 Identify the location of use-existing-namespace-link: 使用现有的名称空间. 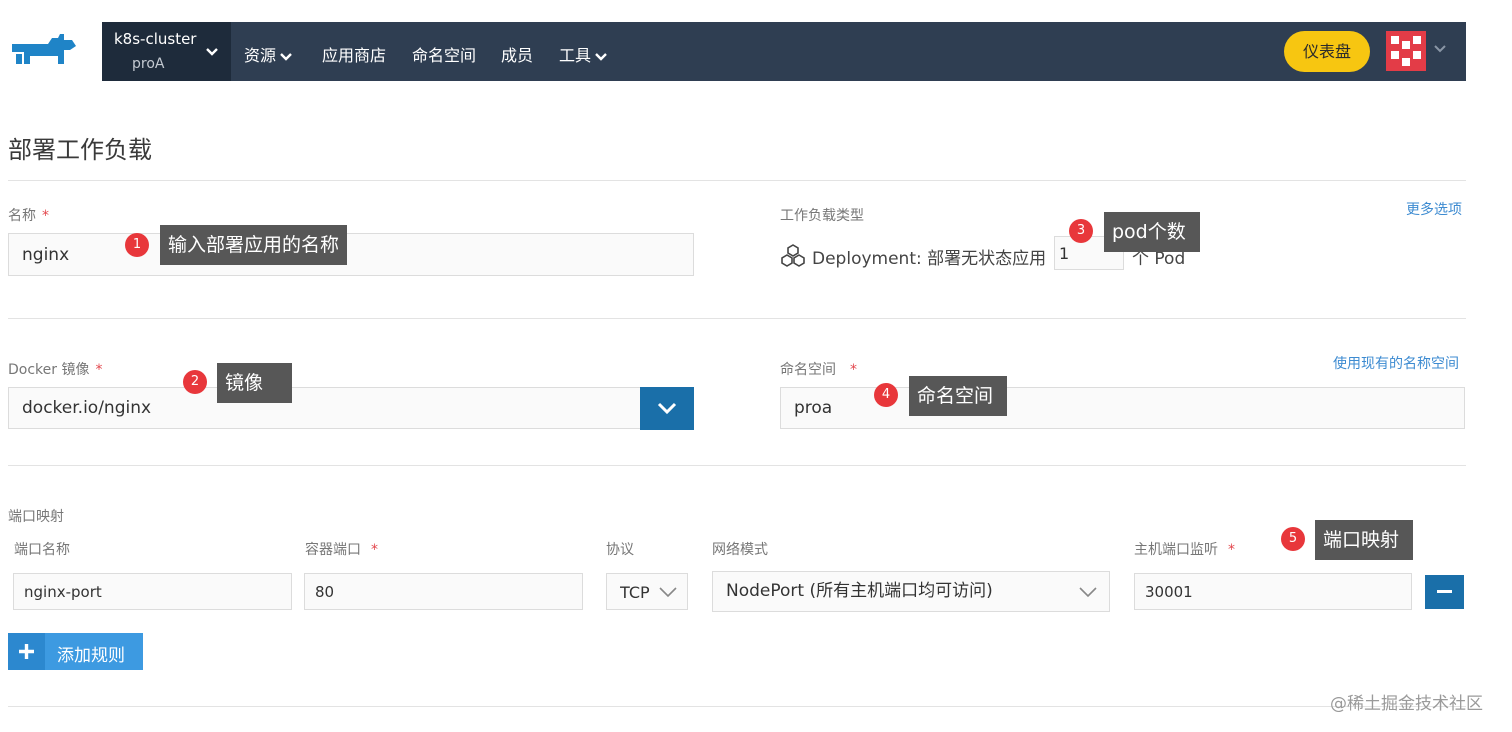
(1396, 363).